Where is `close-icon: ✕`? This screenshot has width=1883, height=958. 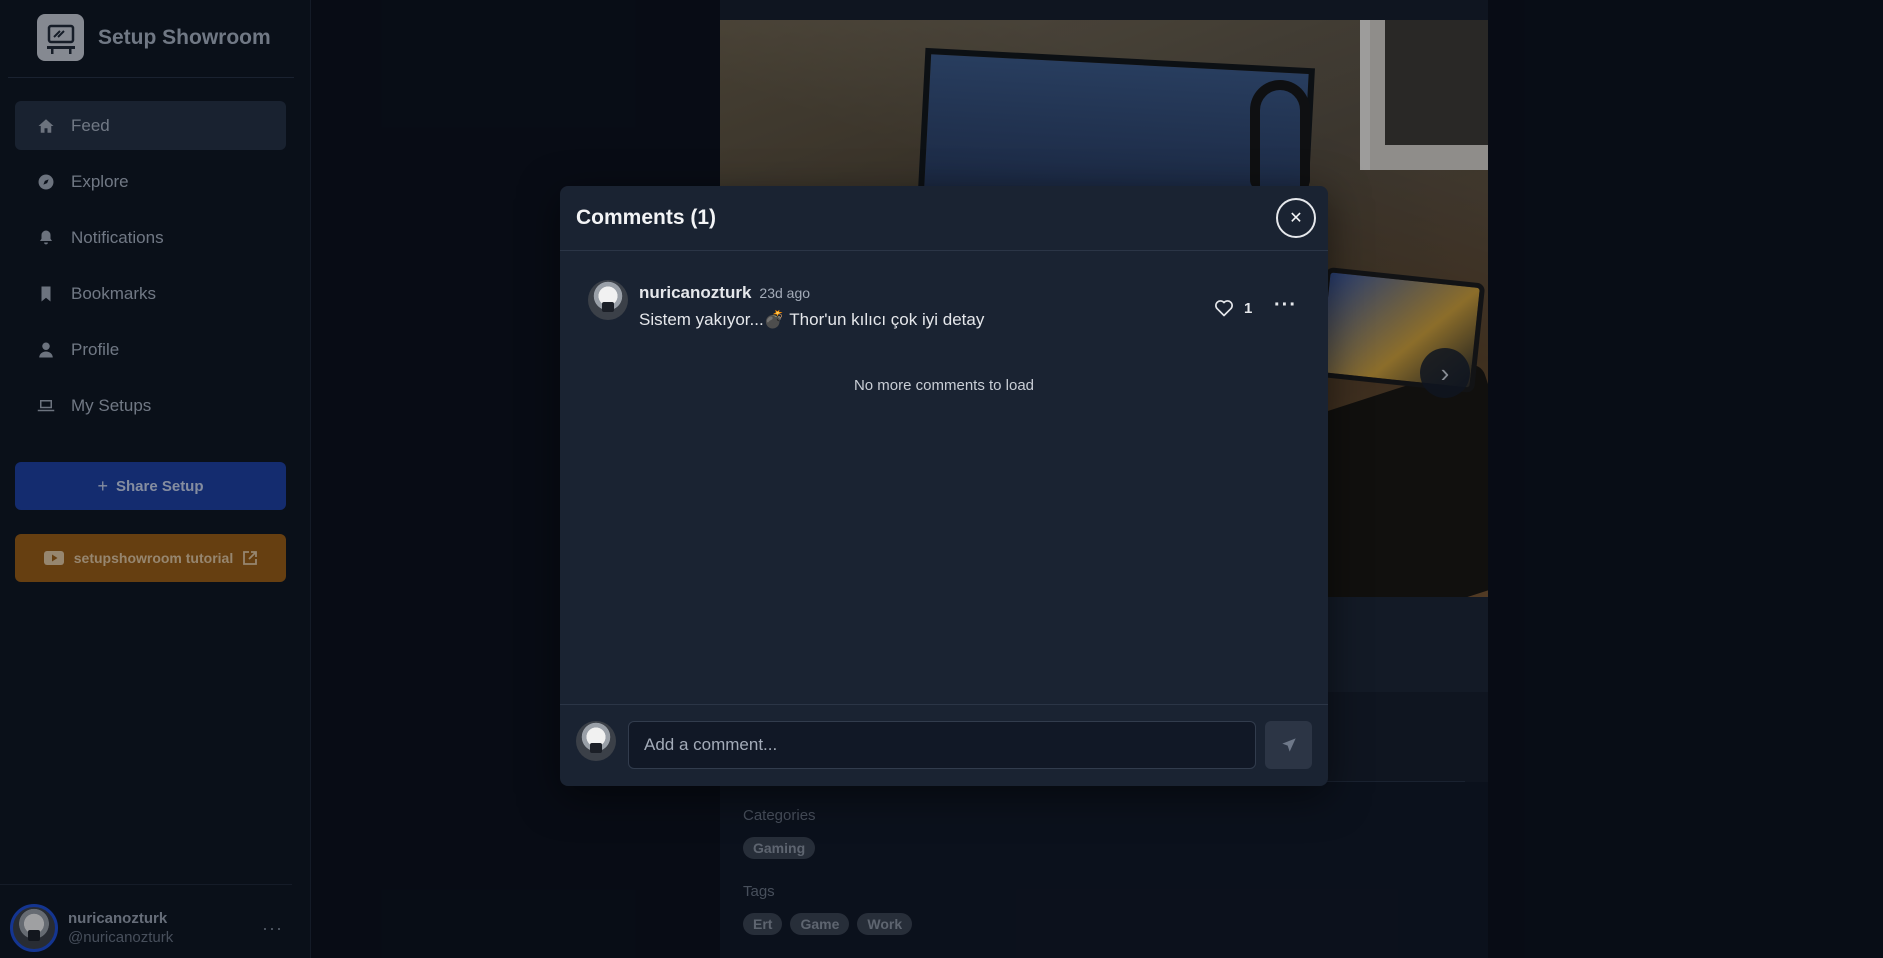 close-icon: ✕ is located at coordinates (1296, 218).